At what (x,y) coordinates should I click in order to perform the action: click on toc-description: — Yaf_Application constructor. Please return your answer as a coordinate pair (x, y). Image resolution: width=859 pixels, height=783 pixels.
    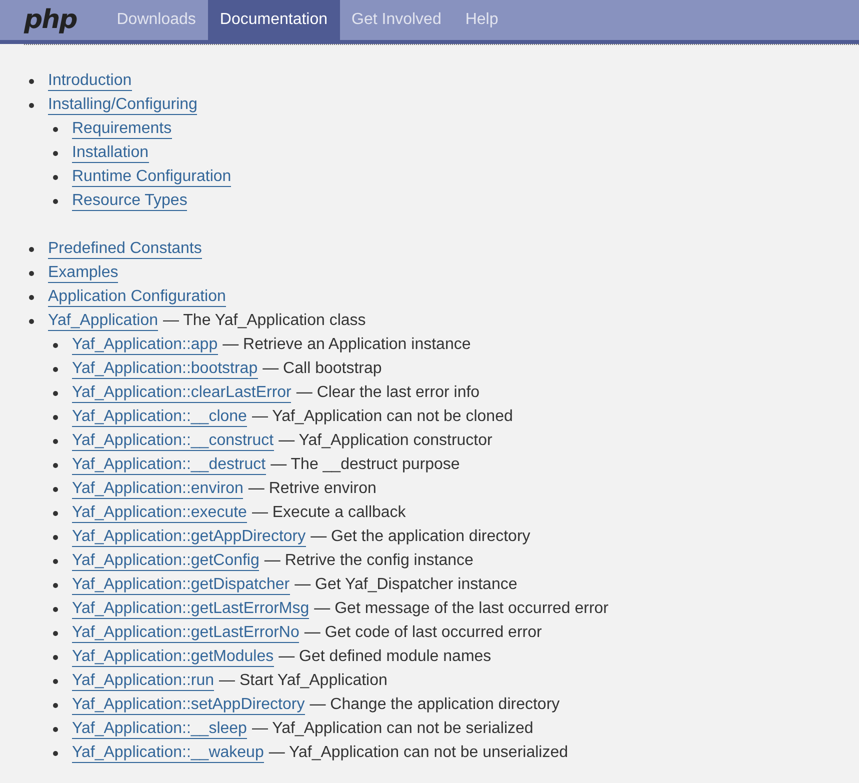
    Looking at the image, I should click on (385, 441).